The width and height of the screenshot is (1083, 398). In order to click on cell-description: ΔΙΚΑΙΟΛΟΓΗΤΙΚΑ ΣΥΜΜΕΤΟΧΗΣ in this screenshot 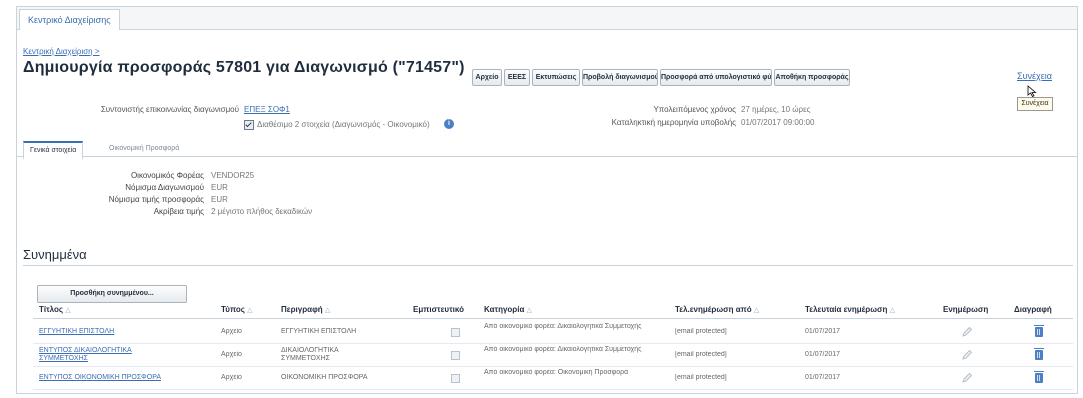, I will do `click(310, 354)`.